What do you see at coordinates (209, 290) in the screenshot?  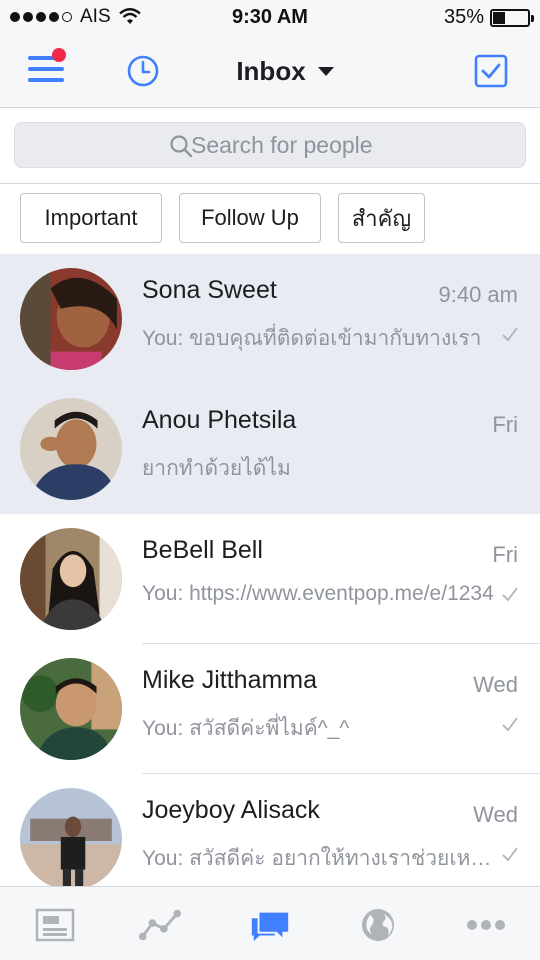 I see `contact-name: Sona Sweet` at bounding box center [209, 290].